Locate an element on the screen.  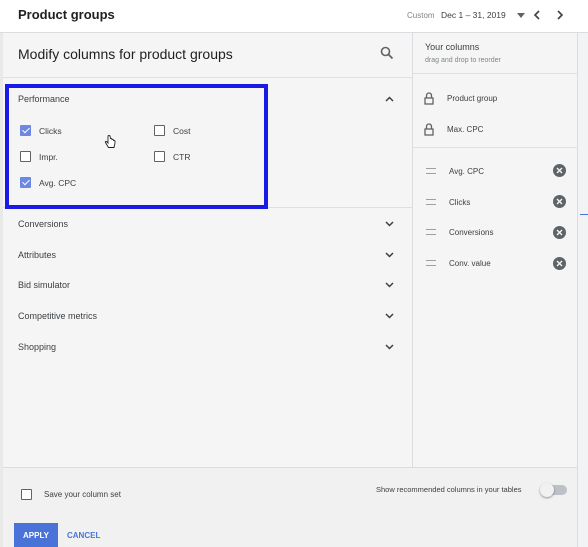
cancel-button: CANCEL is located at coordinates (83, 535).